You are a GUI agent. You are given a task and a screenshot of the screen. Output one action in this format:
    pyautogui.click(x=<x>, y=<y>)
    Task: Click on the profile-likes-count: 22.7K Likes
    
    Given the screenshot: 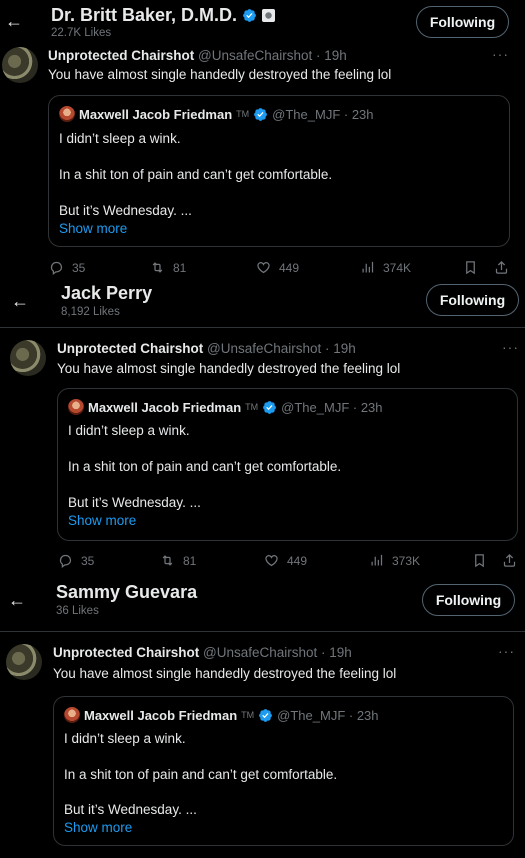 What is the action you would take?
    pyautogui.click(x=81, y=33)
    